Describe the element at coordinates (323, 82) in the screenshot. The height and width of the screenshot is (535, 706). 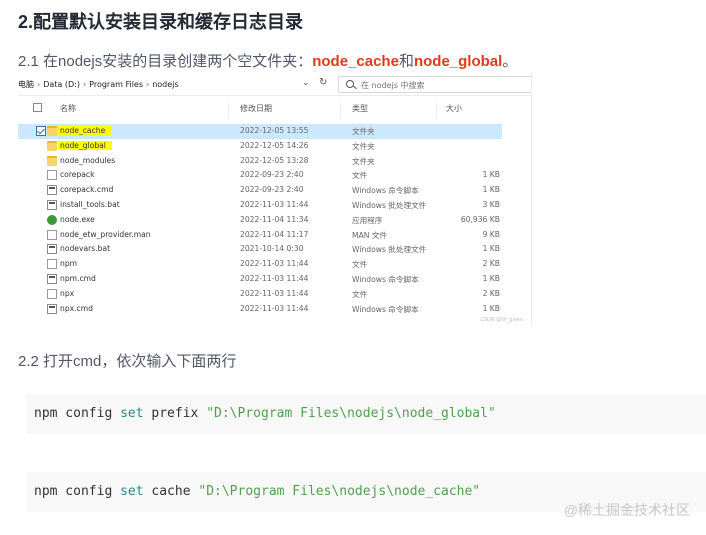
I see `refresh-icon: ↻` at that location.